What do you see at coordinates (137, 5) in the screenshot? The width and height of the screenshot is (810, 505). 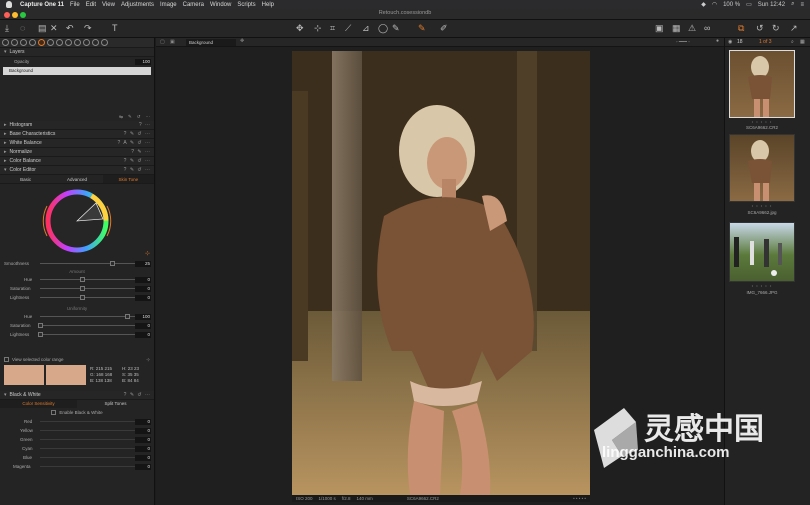 I see `menu-adjustments: Adjustments` at bounding box center [137, 5].